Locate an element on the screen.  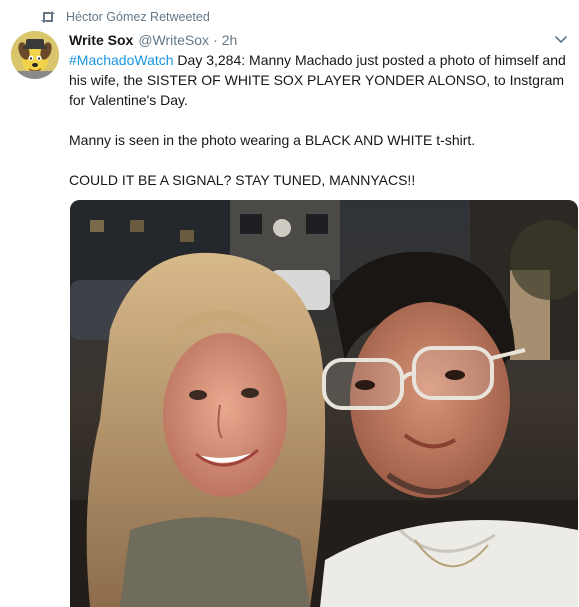
retweet-context: Héctor Gómez Retweeted is located at coordinates (125, 17).